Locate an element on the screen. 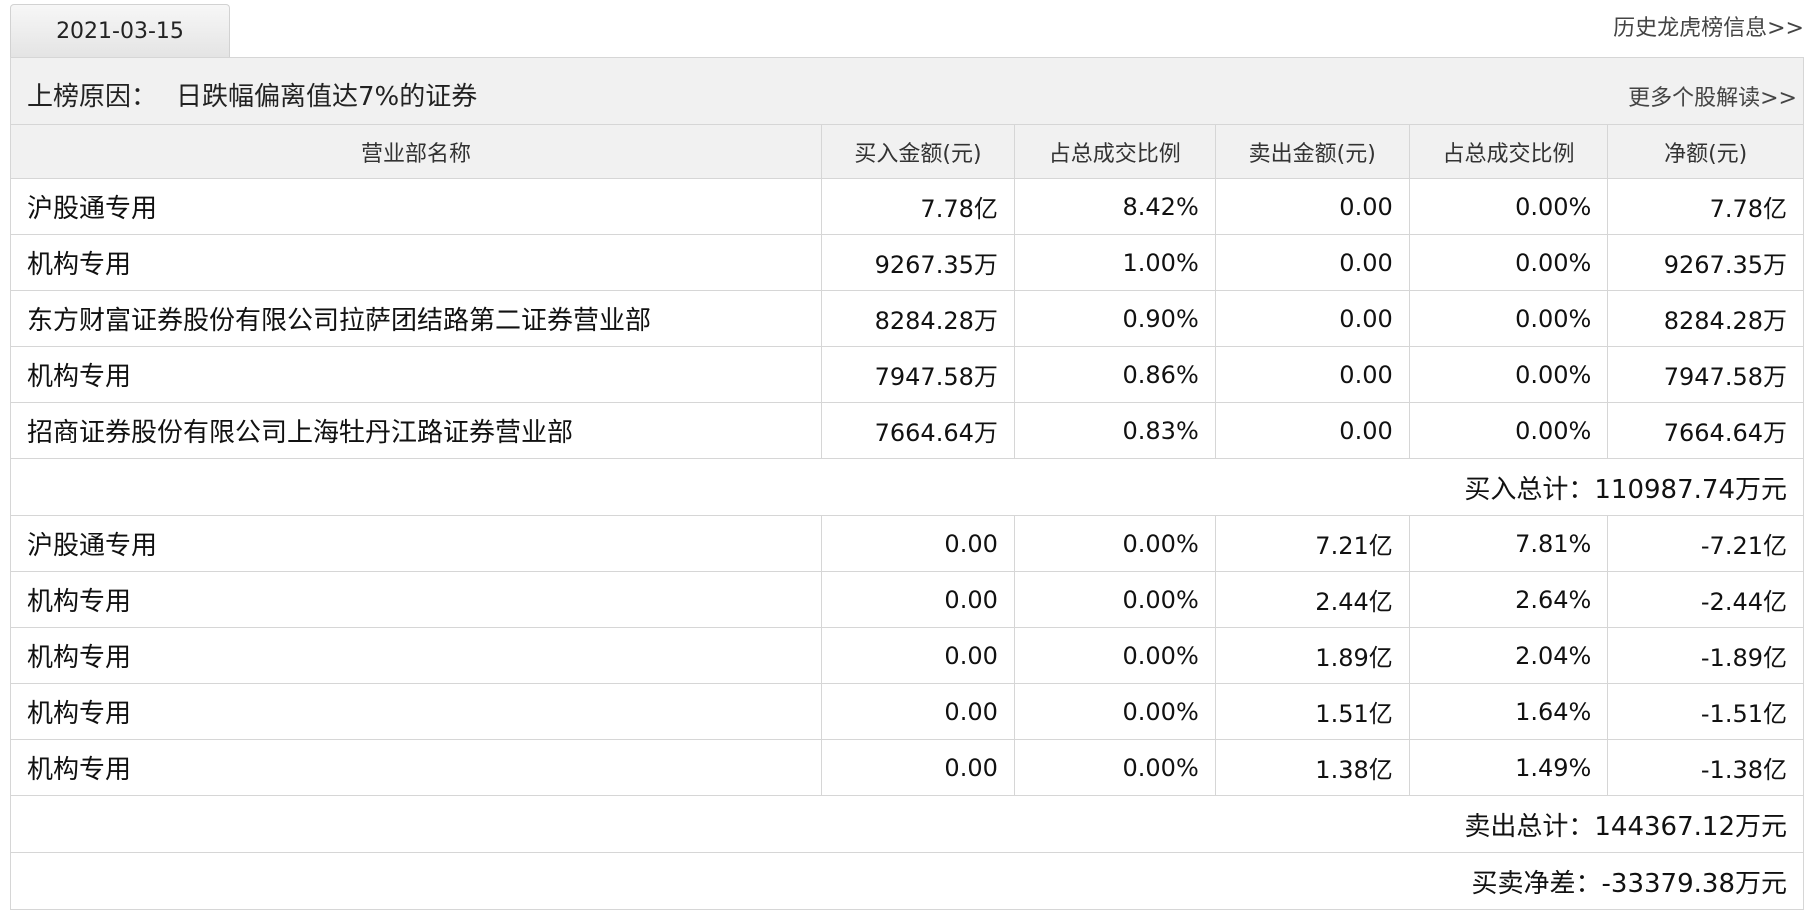  net-amount: 9267.35万 is located at coordinates (1705, 262).